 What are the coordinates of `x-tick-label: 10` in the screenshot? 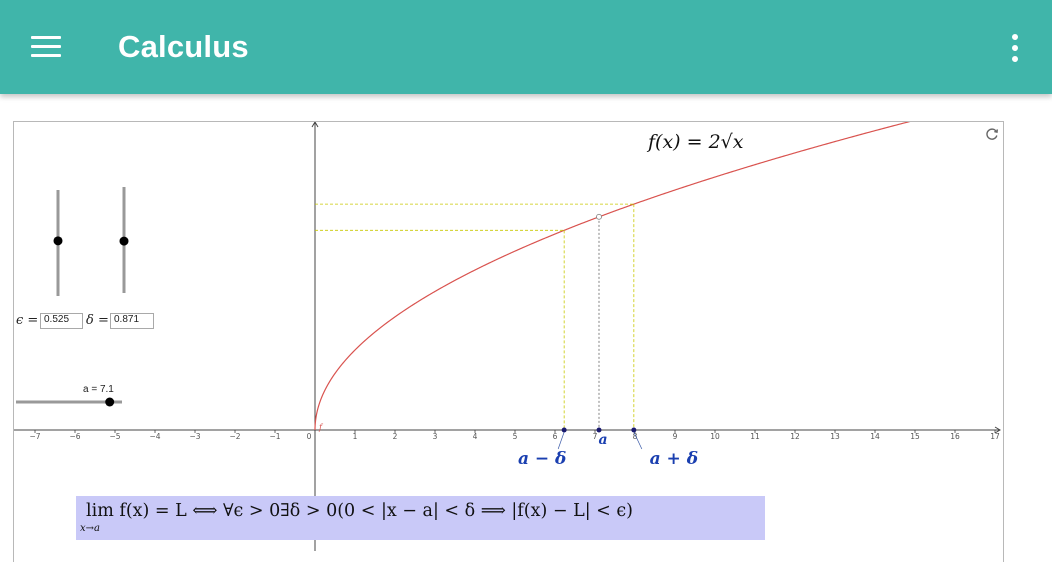 It's located at (715, 436).